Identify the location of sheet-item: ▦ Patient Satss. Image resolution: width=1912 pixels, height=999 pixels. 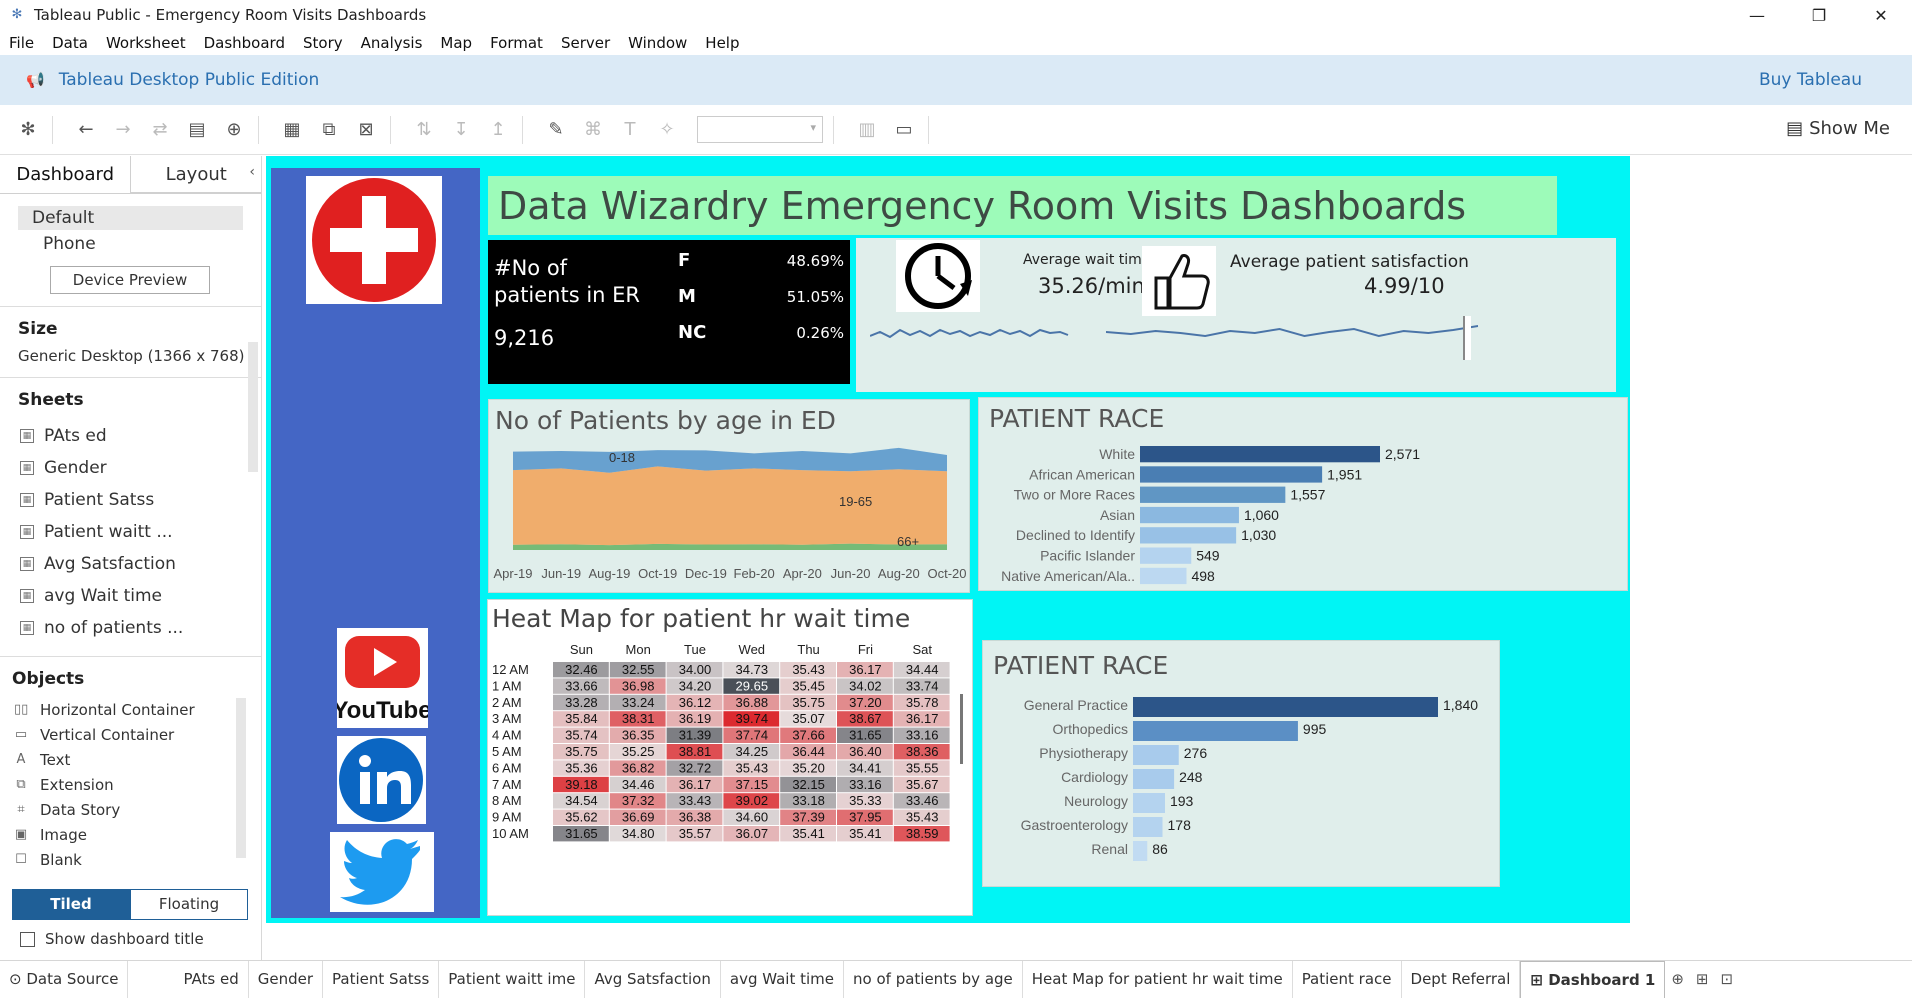
(130, 496).